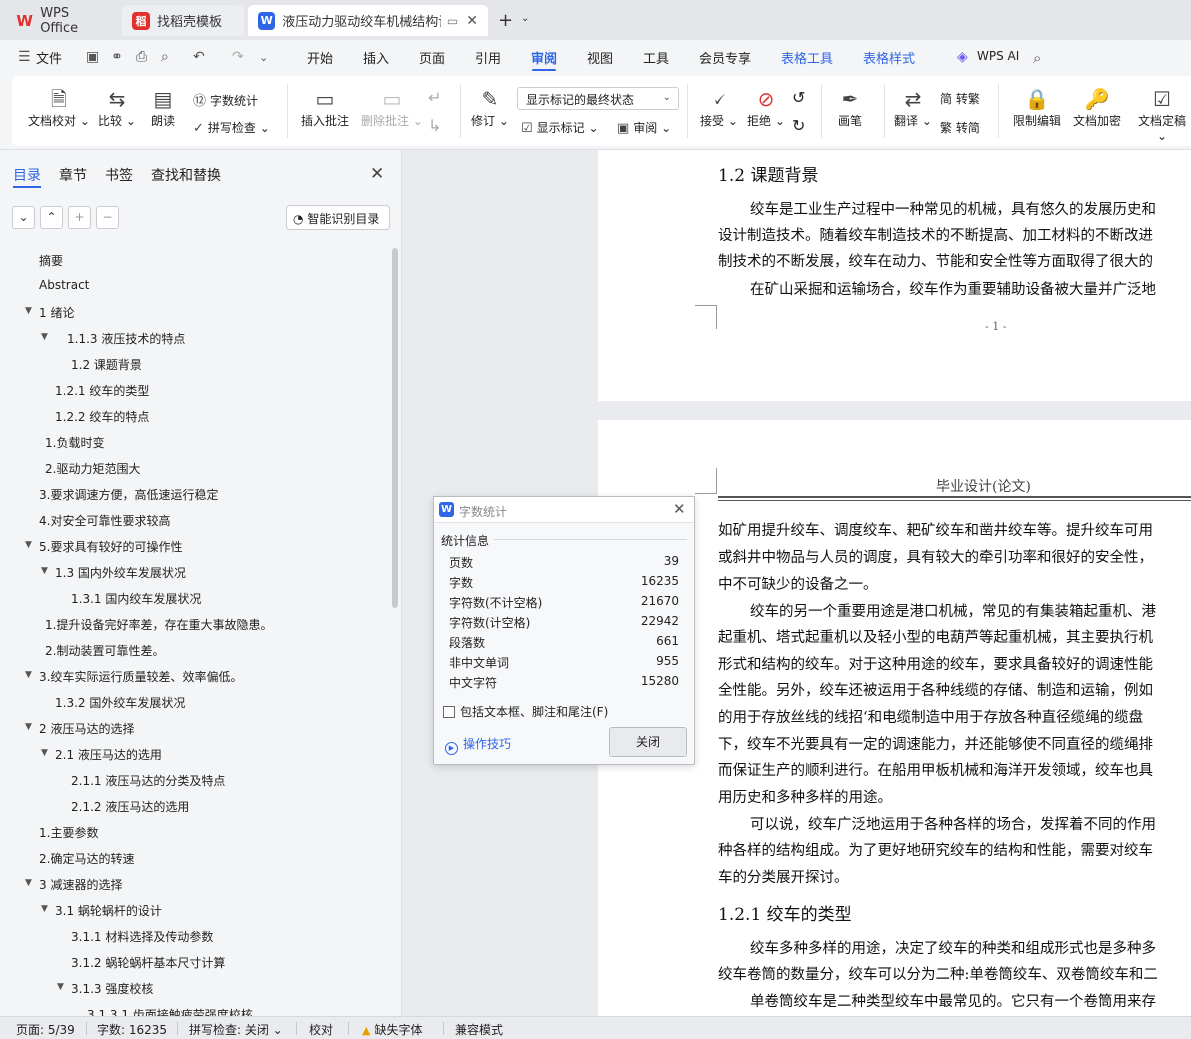 Image resolution: width=1191 pixels, height=1039 pixels. Describe the element at coordinates (766, 107) in the screenshot. I see `reject-button: ⊘ 拒绝 ⌄` at that location.